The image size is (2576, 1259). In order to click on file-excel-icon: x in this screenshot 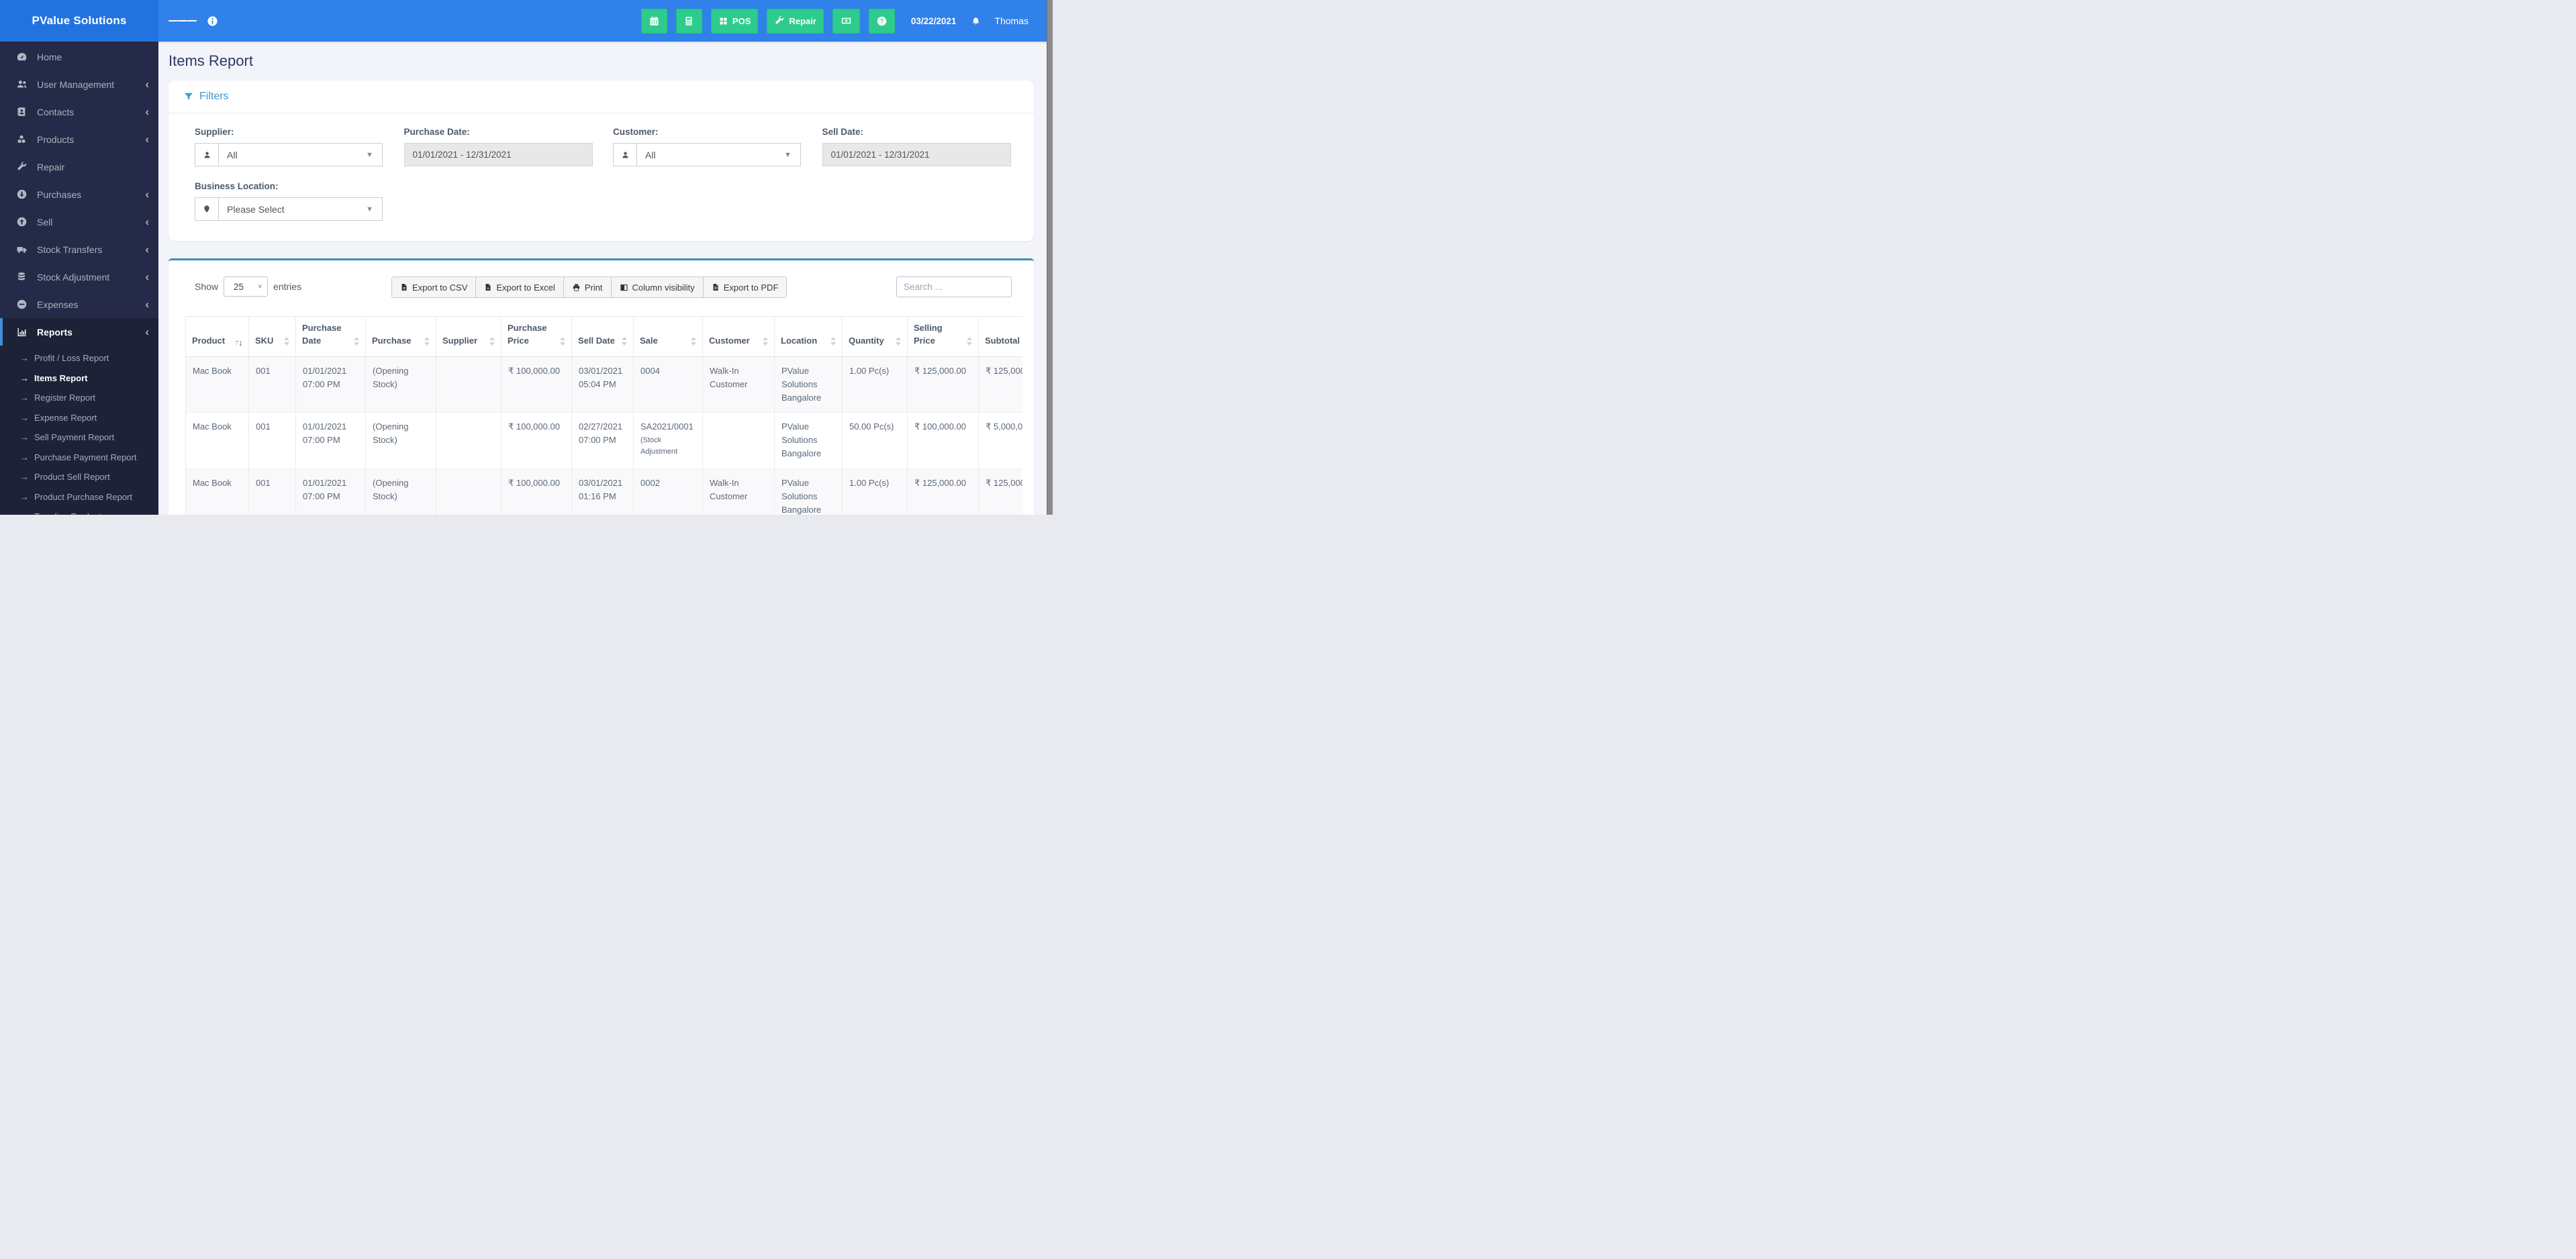, I will do `click(488, 287)`.